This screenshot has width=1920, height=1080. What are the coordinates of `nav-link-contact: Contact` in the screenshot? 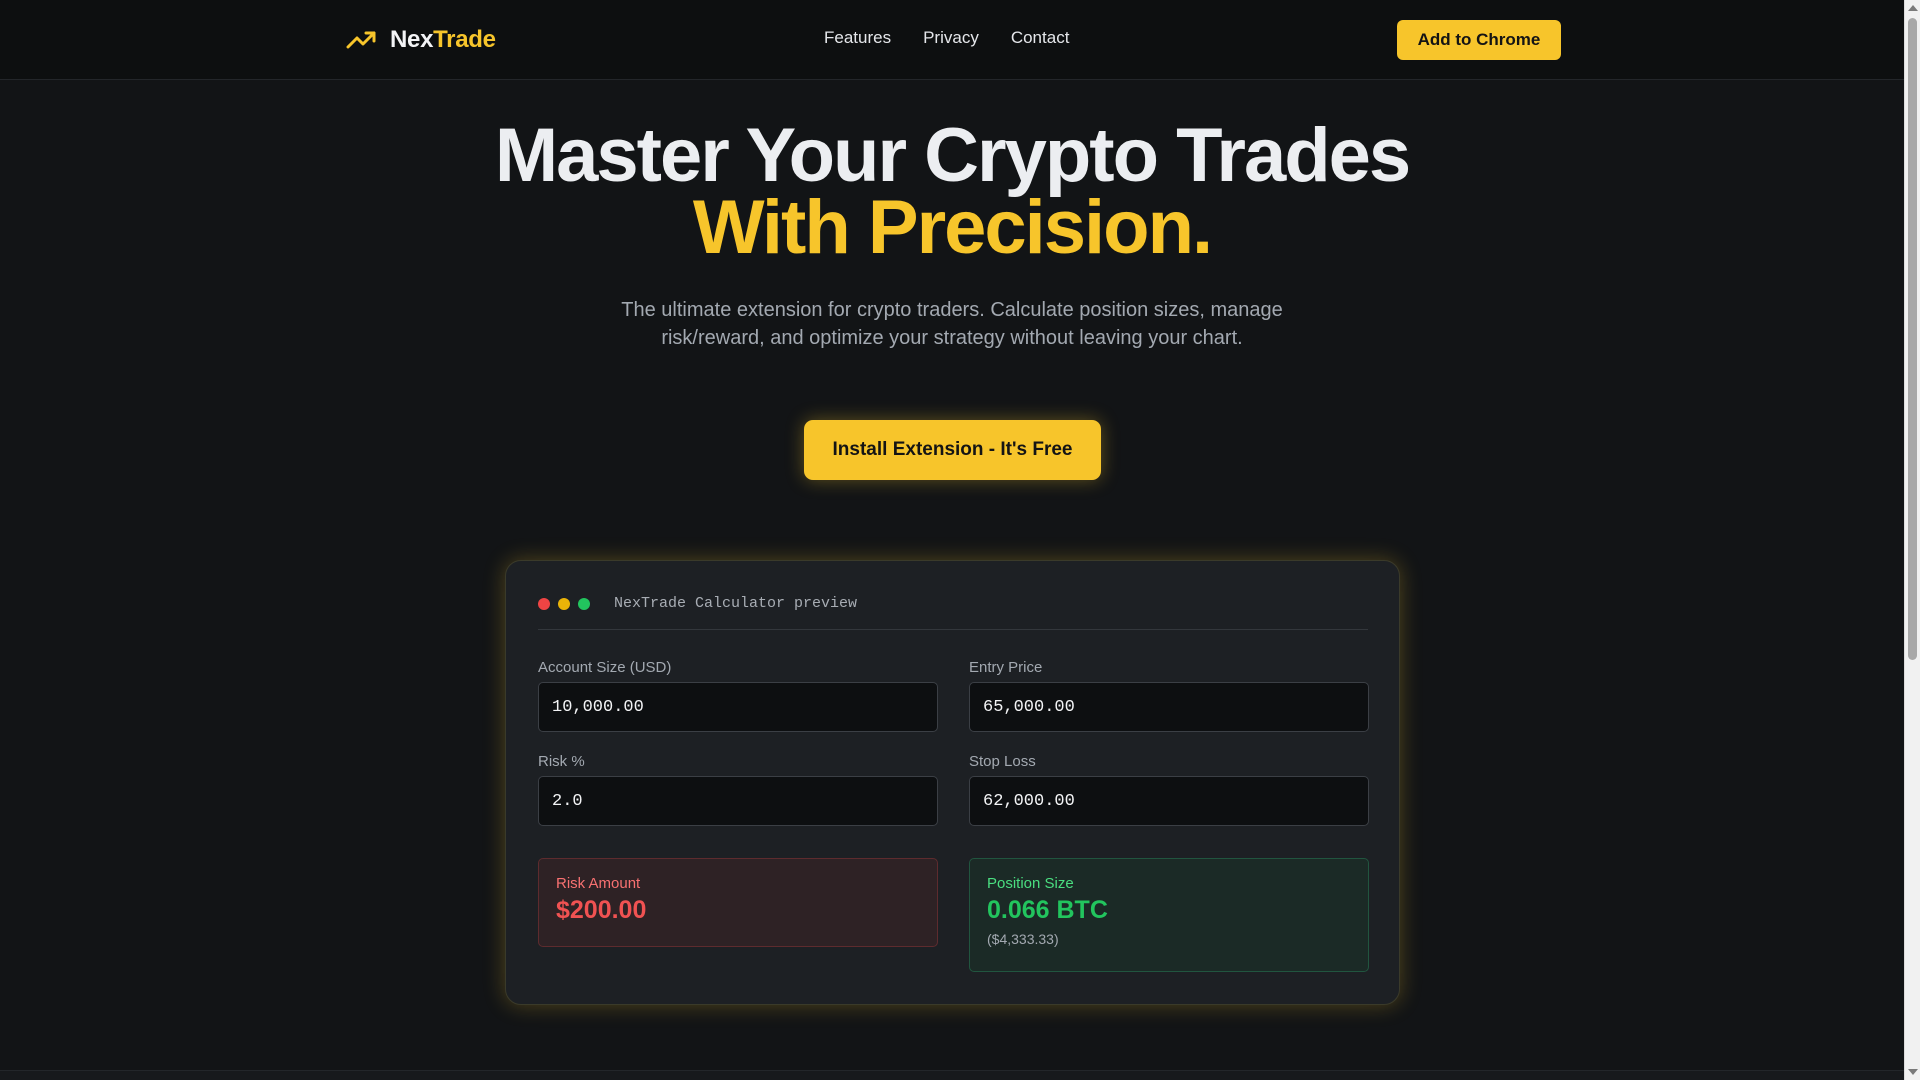 It's located at (1040, 38).